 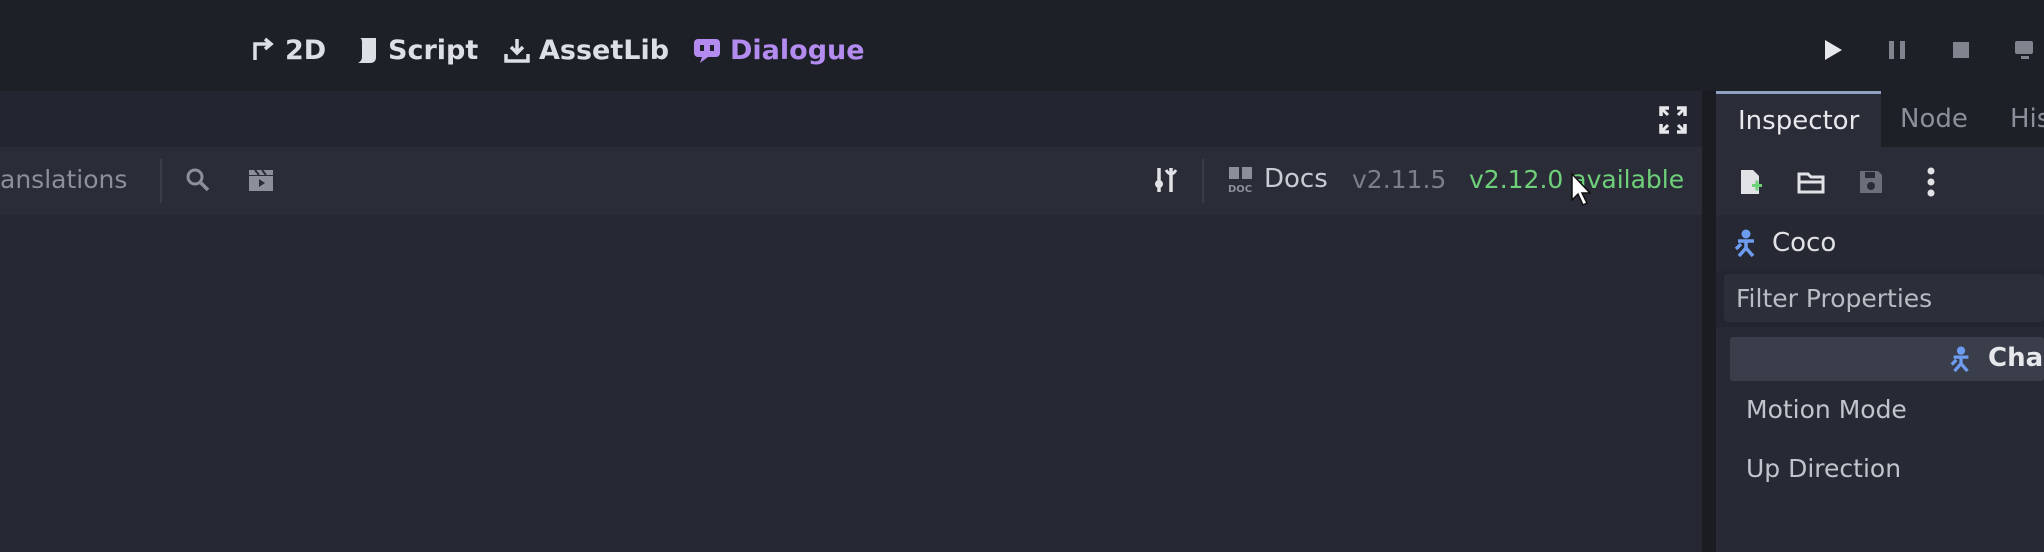 I want to click on save-resource-button, so click(x=1871, y=182).